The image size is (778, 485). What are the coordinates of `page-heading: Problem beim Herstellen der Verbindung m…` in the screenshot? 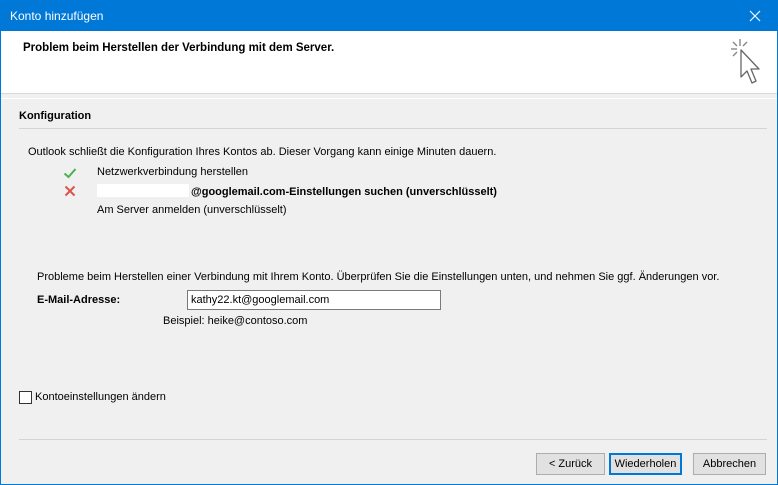 It's located at (179, 48).